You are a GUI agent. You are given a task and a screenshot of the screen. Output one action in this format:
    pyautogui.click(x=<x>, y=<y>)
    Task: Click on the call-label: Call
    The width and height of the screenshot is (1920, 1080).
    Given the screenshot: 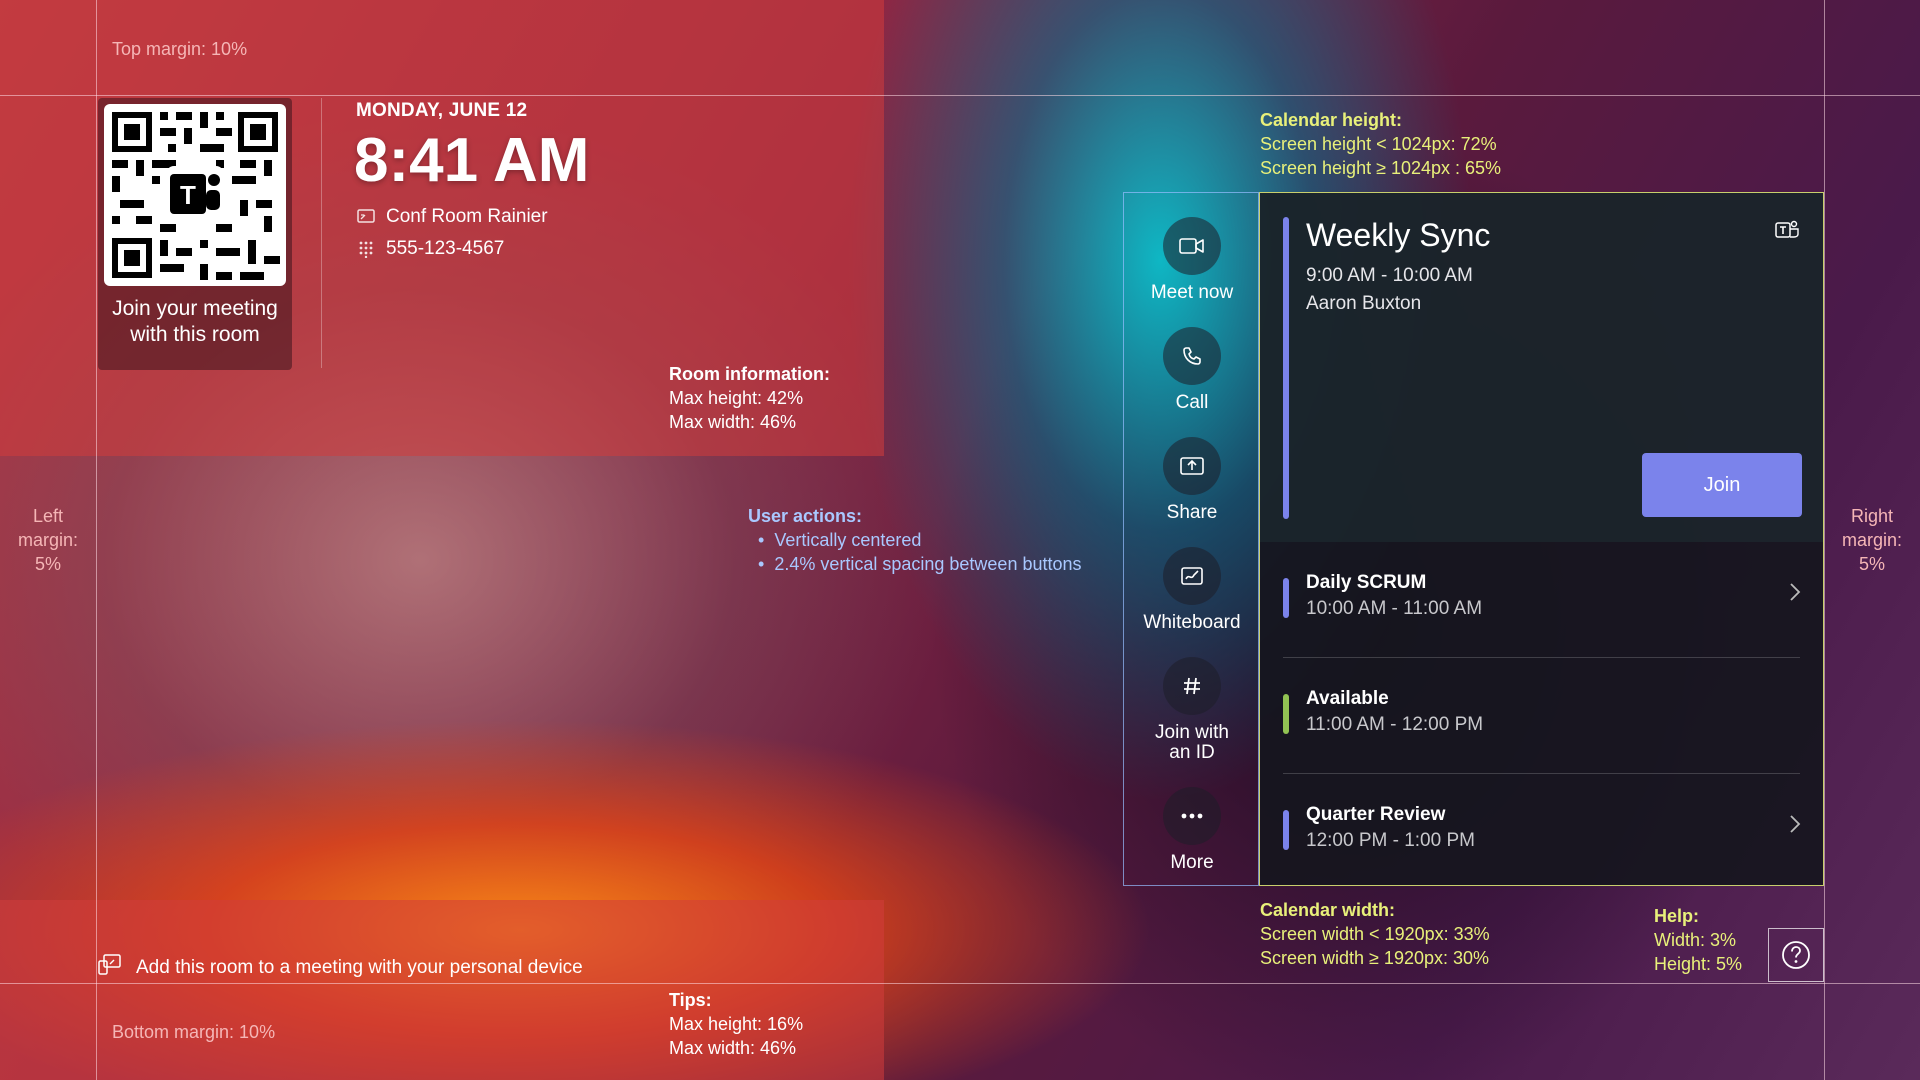 What is the action you would take?
    pyautogui.click(x=1192, y=402)
    